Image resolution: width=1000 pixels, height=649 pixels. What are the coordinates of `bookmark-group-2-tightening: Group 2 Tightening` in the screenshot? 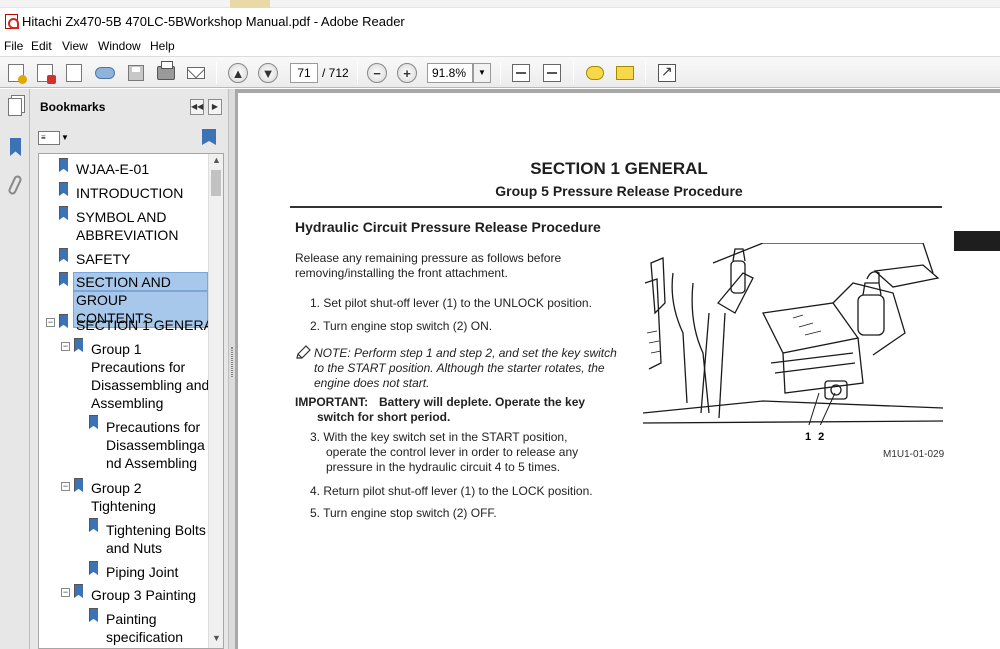 It's located at (123, 497).